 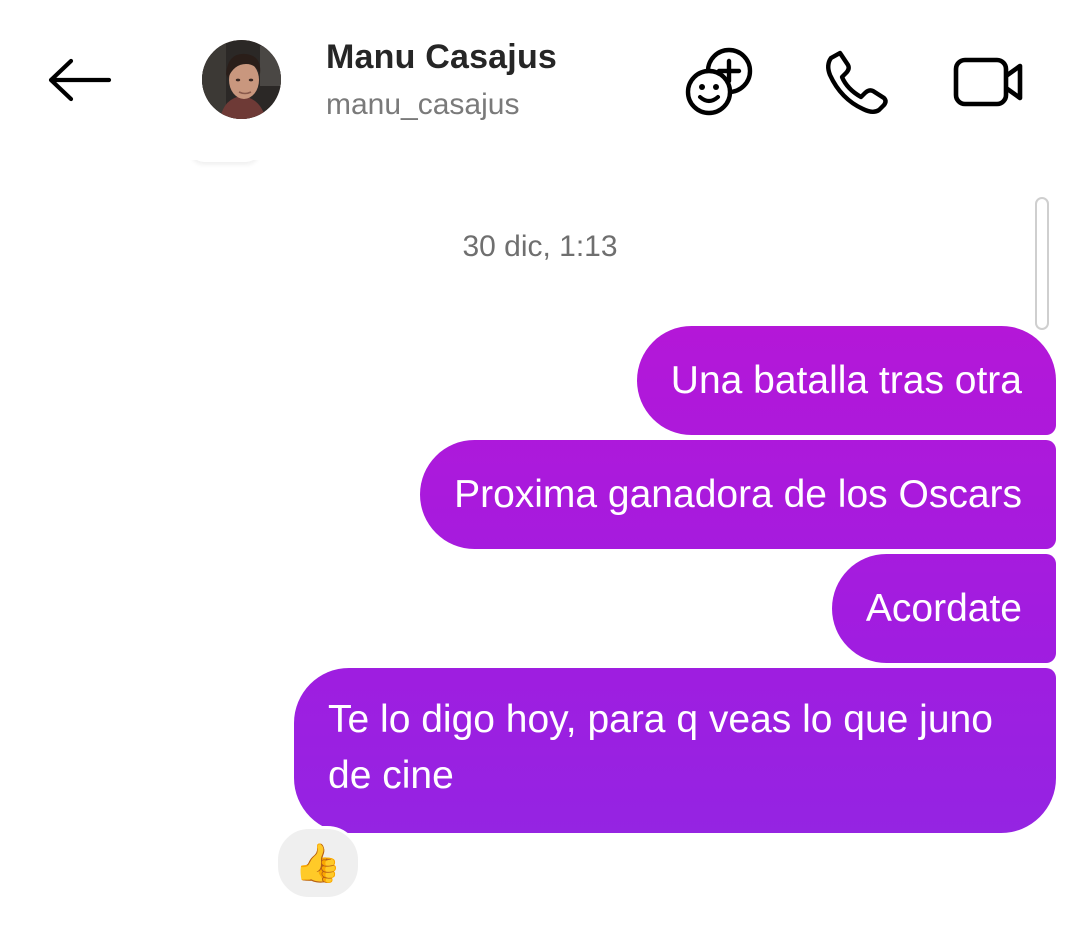 I want to click on message-bubble: Proxima ganadora de los Oscars, so click(x=738, y=494).